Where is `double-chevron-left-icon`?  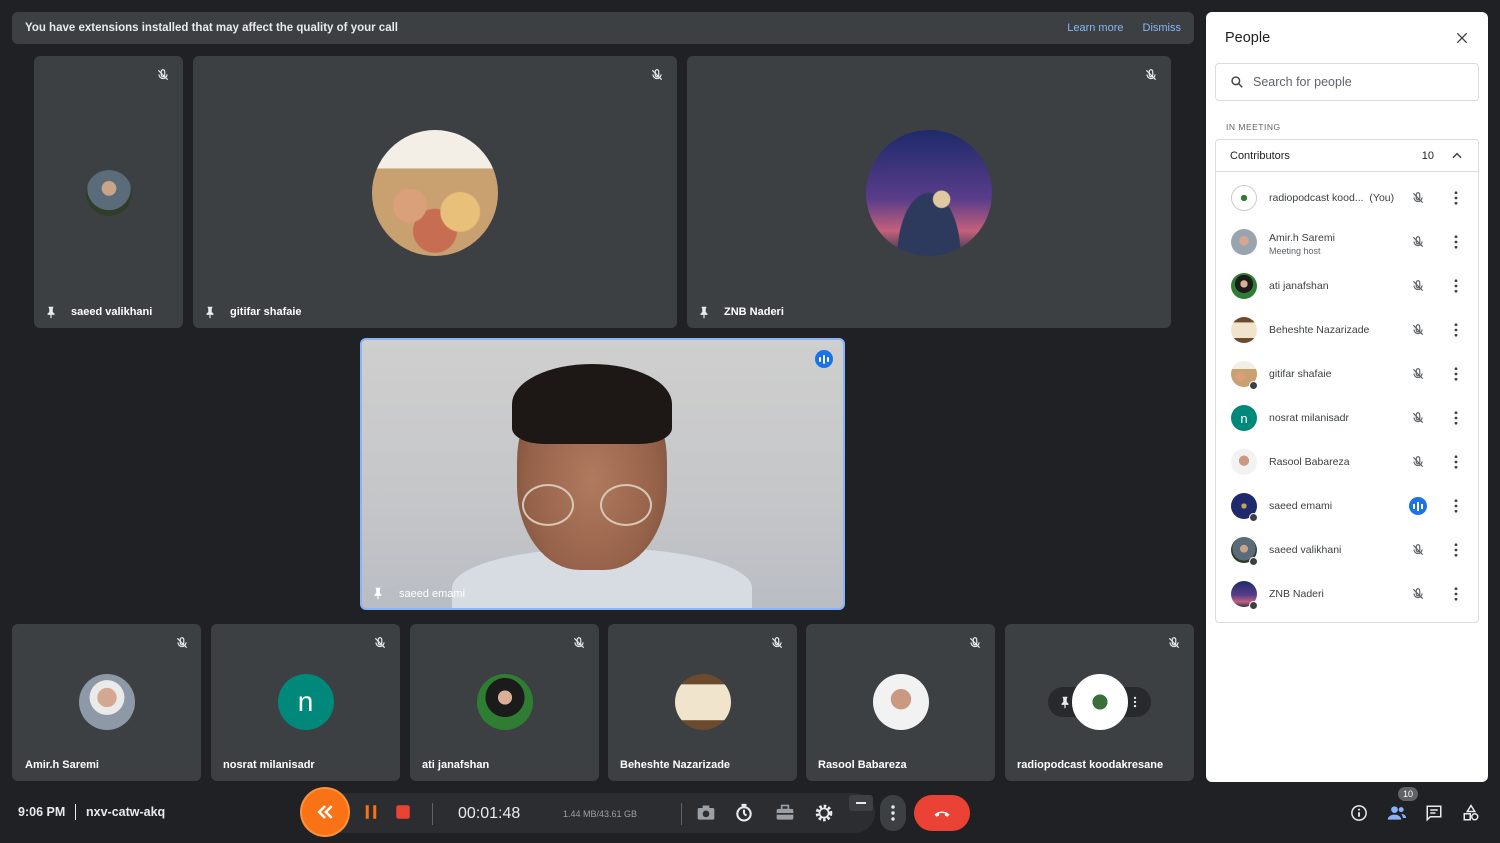 double-chevron-left-icon is located at coordinates (325, 812).